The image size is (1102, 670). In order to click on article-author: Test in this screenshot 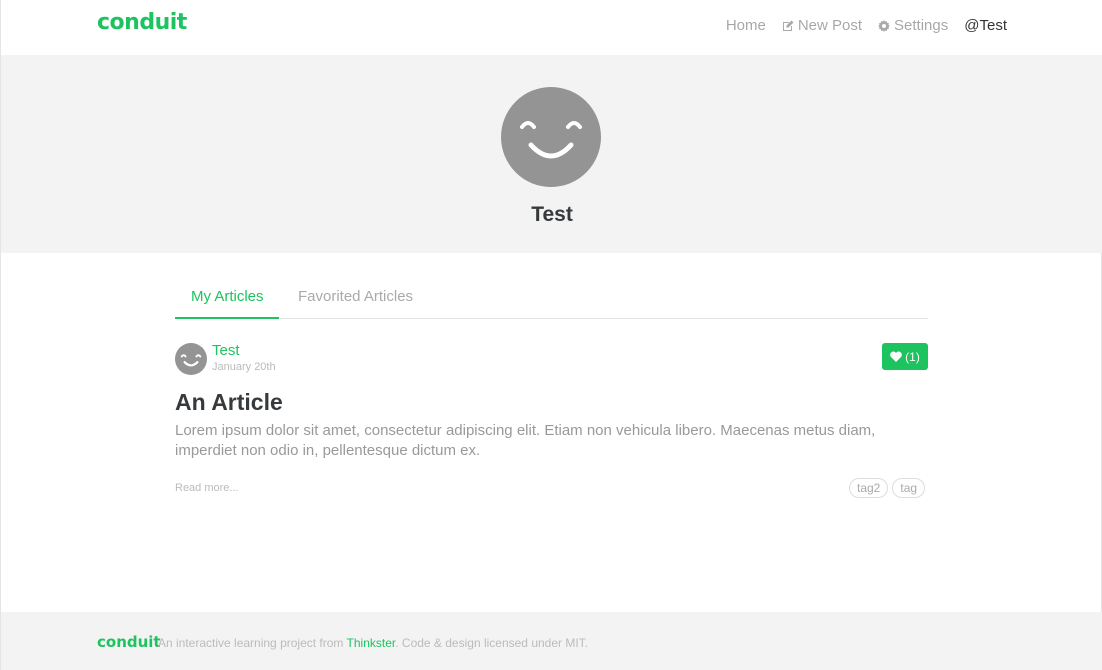, I will do `click(226, 350)`.